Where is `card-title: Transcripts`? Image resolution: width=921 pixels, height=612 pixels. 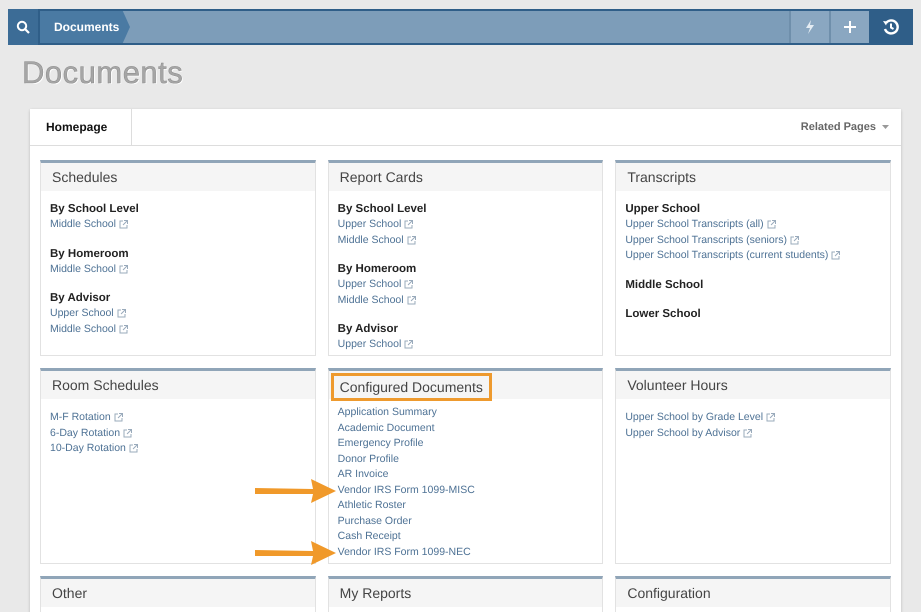 card-title: Transcripts is located at coordinates (662, 177).